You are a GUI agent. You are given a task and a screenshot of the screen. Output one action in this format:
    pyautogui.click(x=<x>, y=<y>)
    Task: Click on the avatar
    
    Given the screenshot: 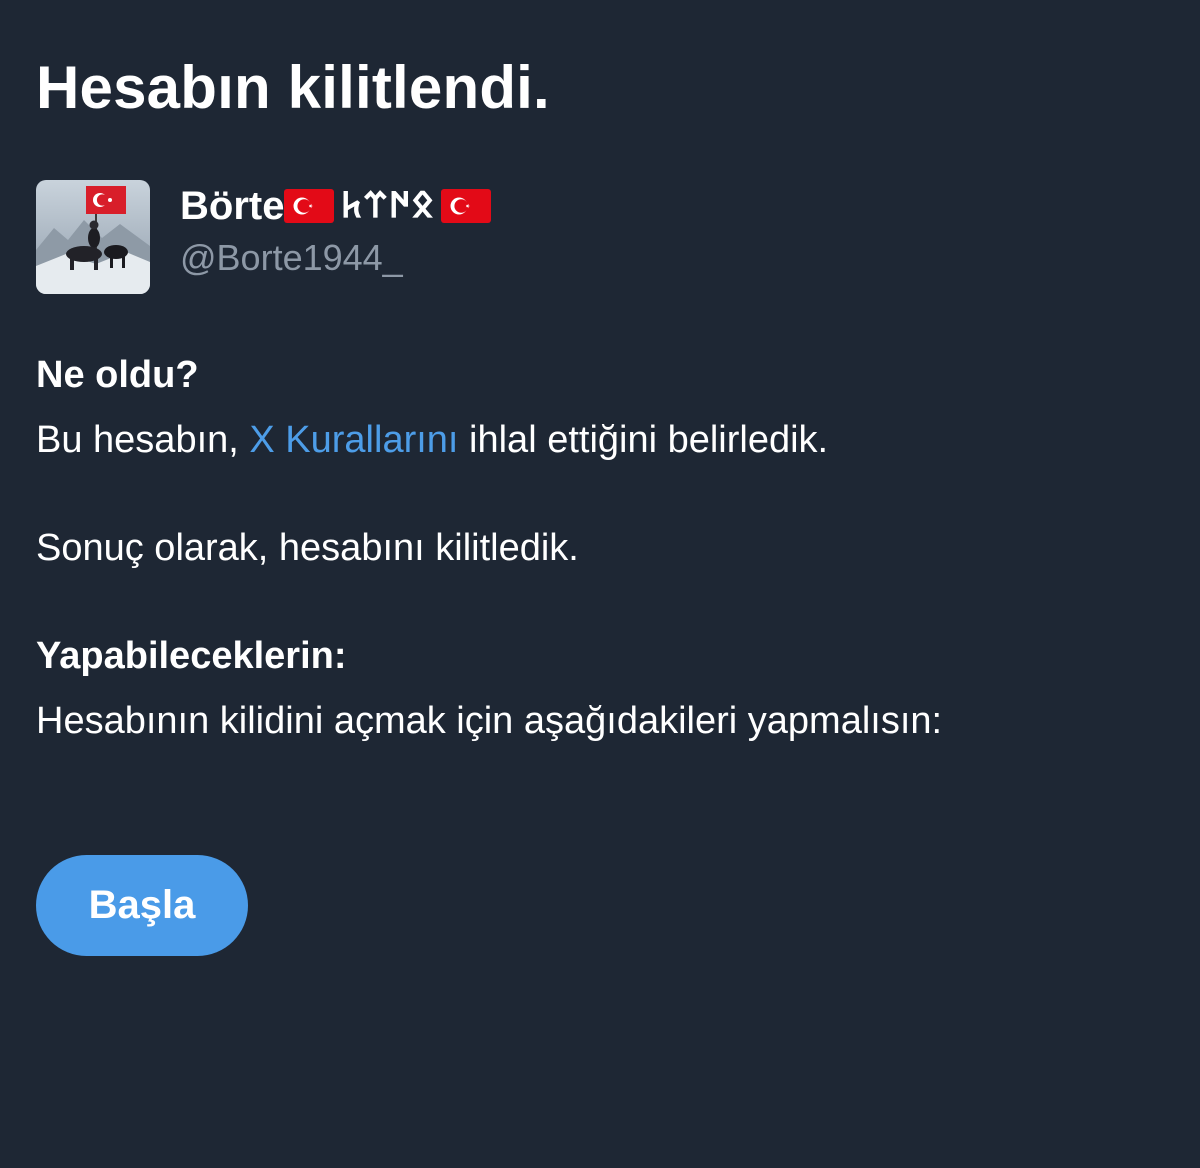 What is the action you would take?
    pyautogui.click(x=93, y=237)
    